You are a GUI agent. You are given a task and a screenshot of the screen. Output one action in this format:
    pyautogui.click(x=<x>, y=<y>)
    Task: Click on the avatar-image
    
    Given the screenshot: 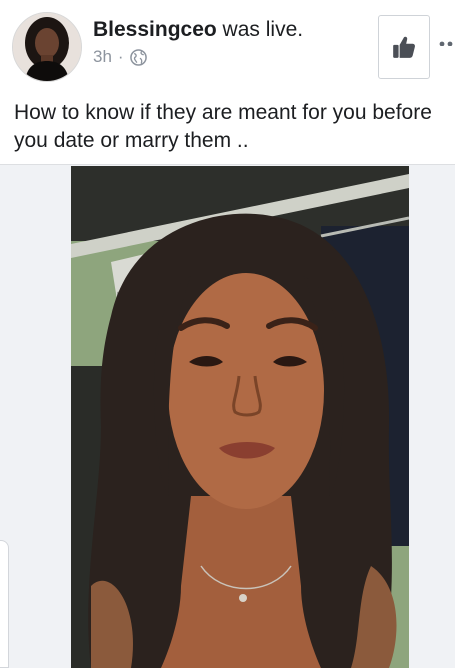 What is the action you would take?
    pyautogui.click(x=47, y=47)
    